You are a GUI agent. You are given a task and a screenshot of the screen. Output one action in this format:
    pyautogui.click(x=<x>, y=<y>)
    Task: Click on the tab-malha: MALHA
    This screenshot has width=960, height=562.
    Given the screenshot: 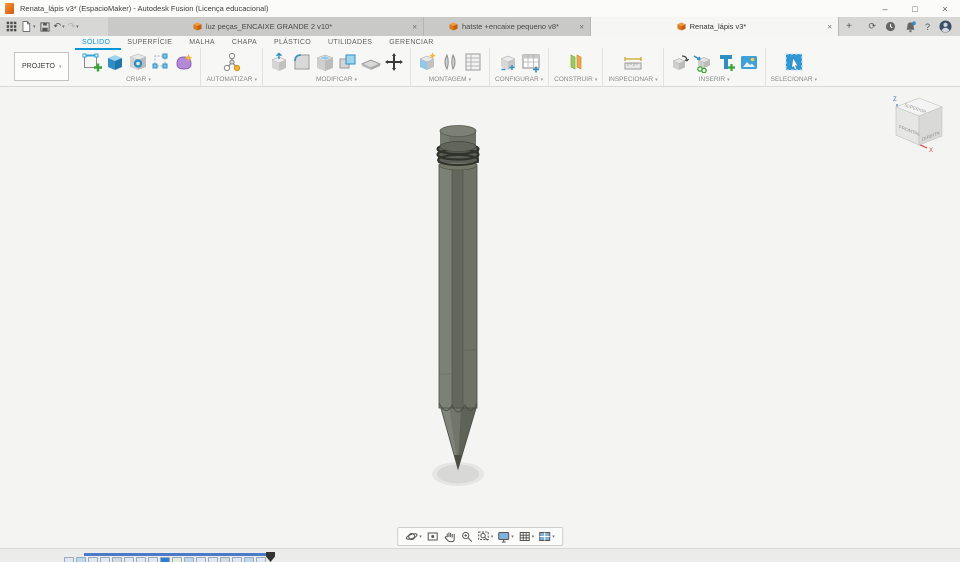 What is the action you would take?
    pyautogui.click(x=202, y=42)
    